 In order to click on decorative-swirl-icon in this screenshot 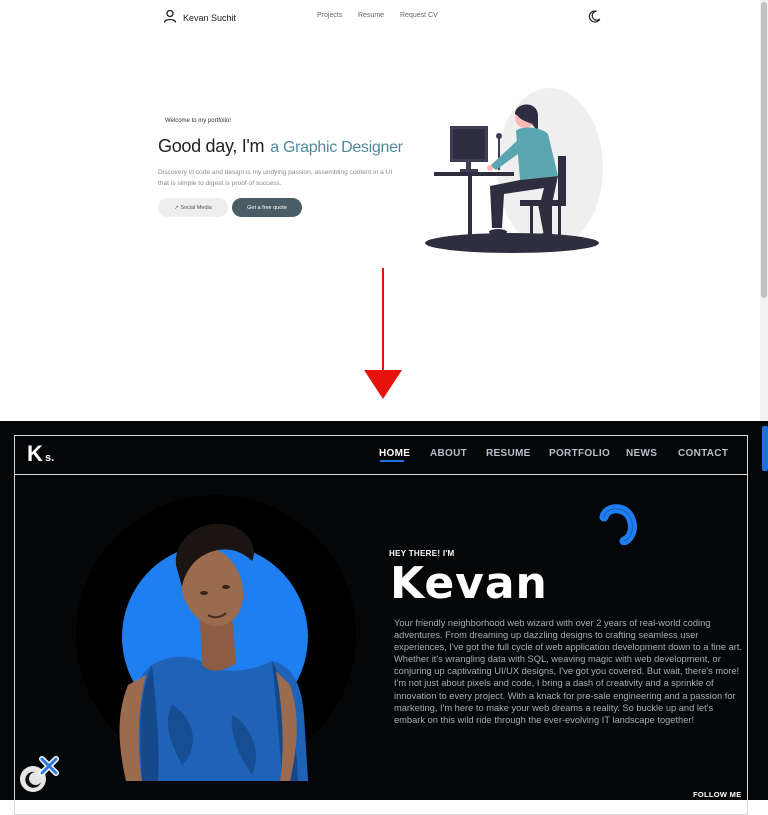, I will do `click(618, 524)`.